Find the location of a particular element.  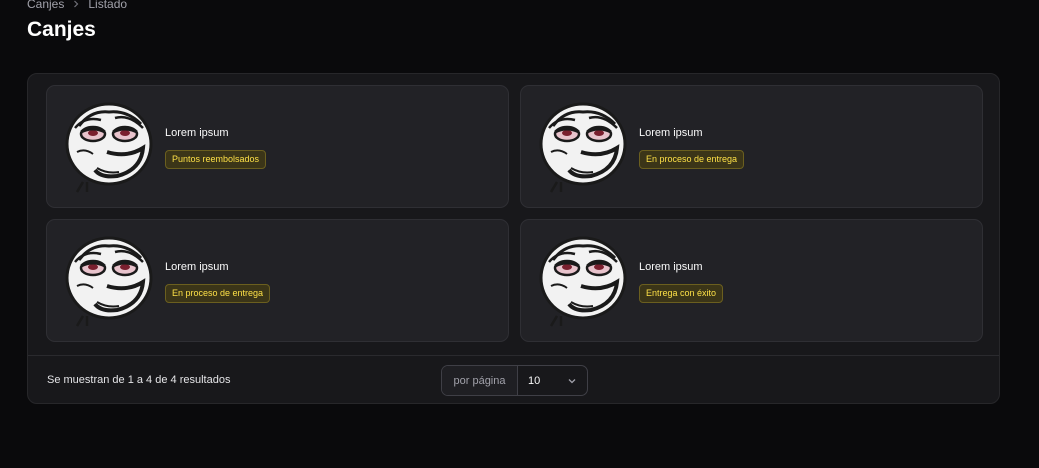

per-page-label: por página is located at coordinates (480, 380).